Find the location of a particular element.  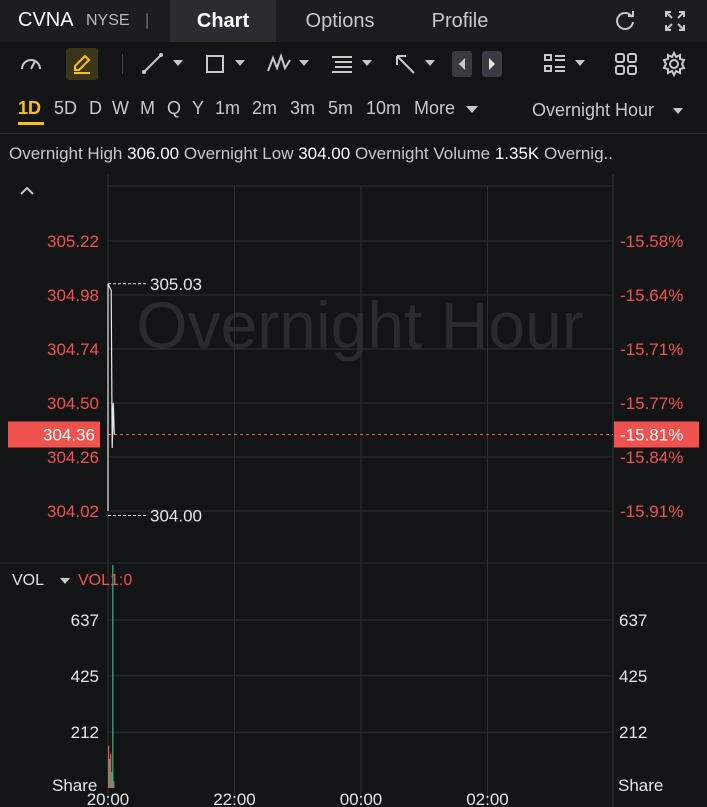

period-3m: 3m is located at coordinates (302, 108).